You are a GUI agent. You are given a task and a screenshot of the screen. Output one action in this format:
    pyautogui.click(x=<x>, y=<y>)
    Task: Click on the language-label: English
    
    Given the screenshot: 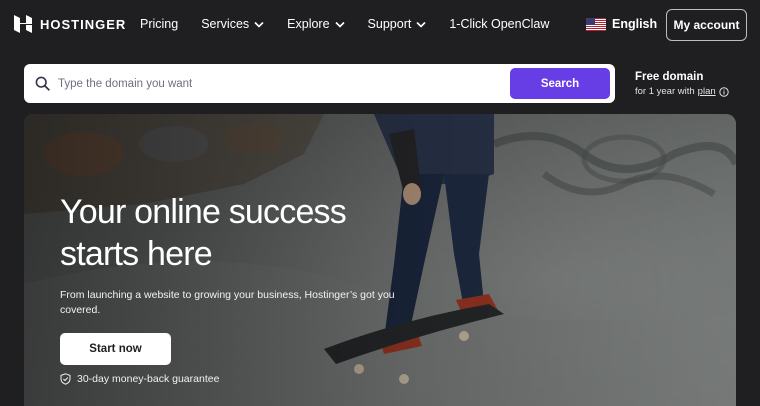 What is the action you would take?
    pyautogui.click(x=635, y=24)
    